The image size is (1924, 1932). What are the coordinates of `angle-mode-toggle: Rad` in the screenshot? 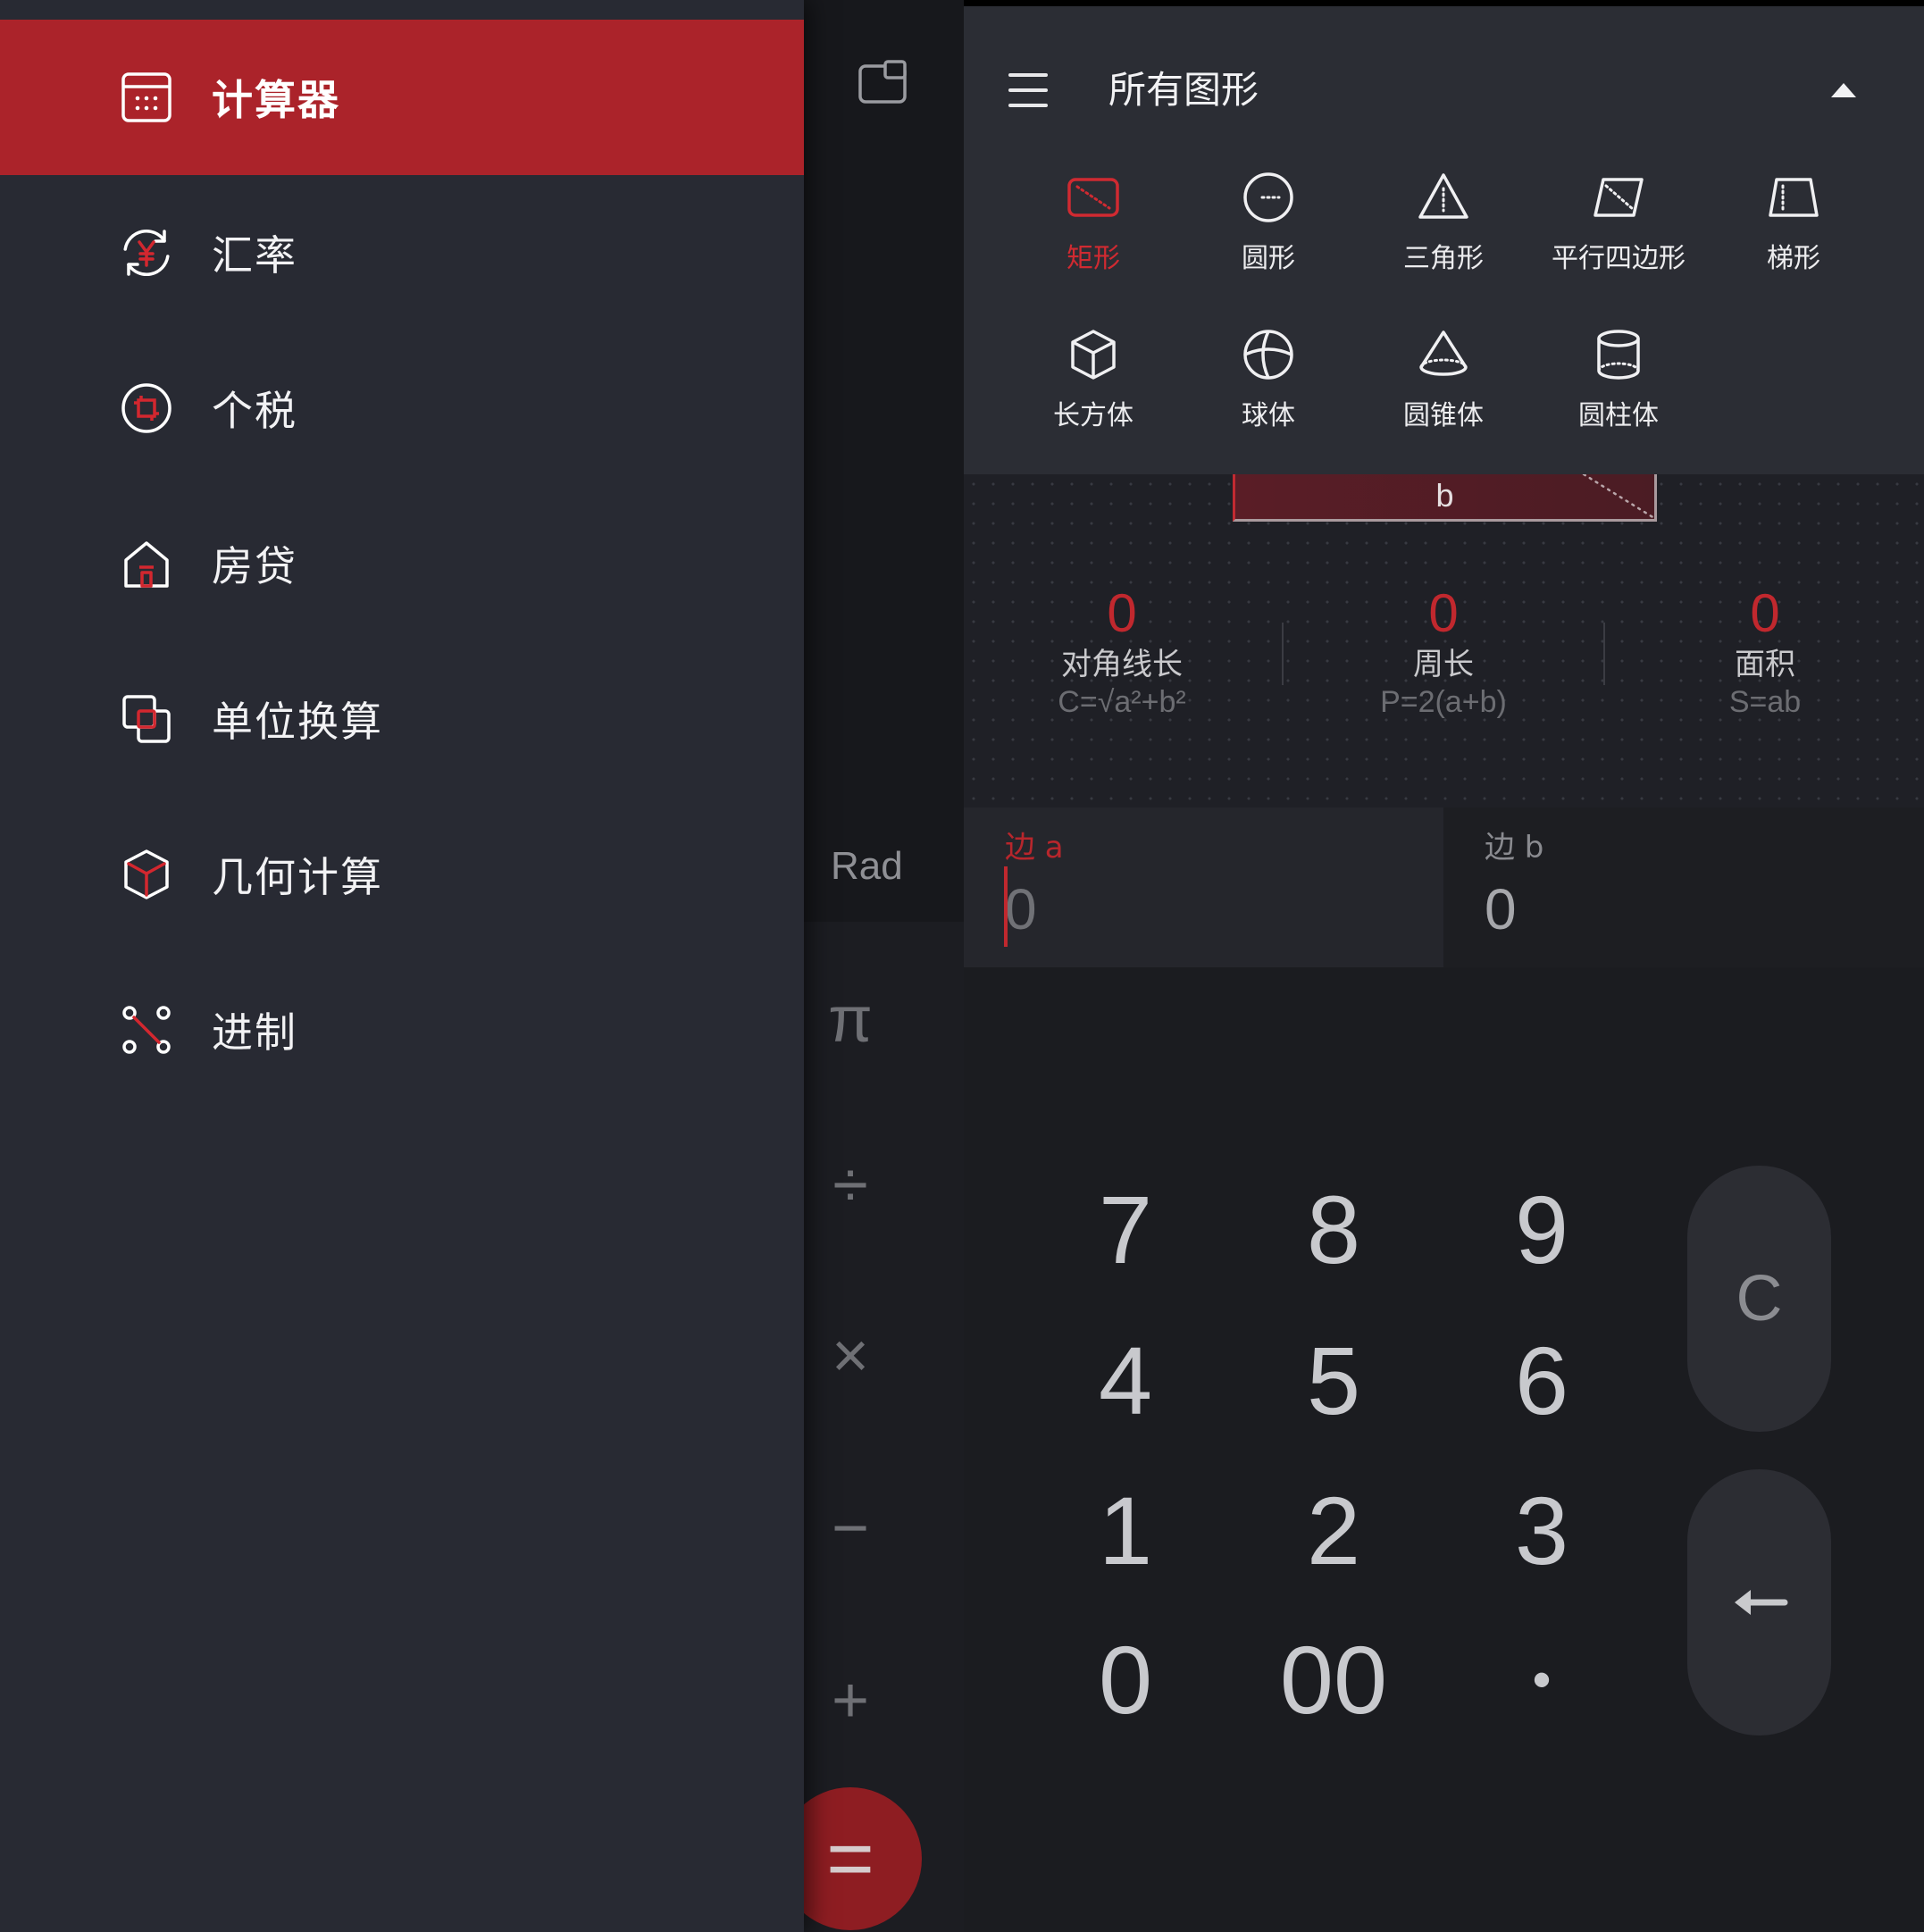 It's located at (867, 867).